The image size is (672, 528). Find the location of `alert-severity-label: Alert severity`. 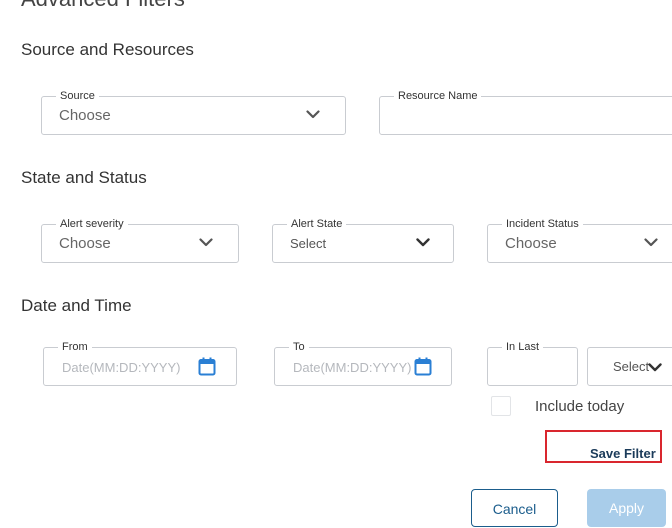

alert-severity-label: Alert severity is located at coordinates (92, 224).